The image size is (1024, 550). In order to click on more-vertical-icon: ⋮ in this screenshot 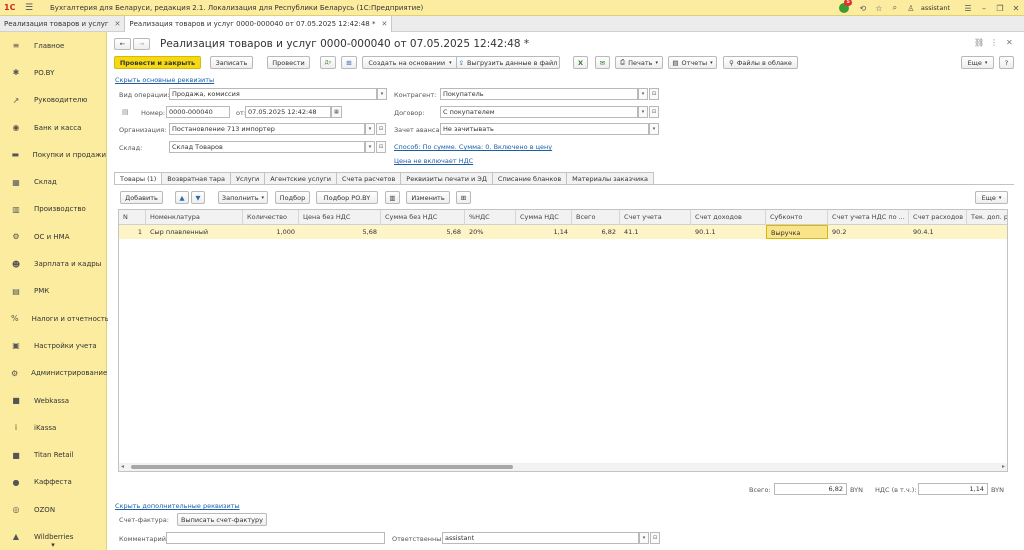, I will do `click(994, 42)`.